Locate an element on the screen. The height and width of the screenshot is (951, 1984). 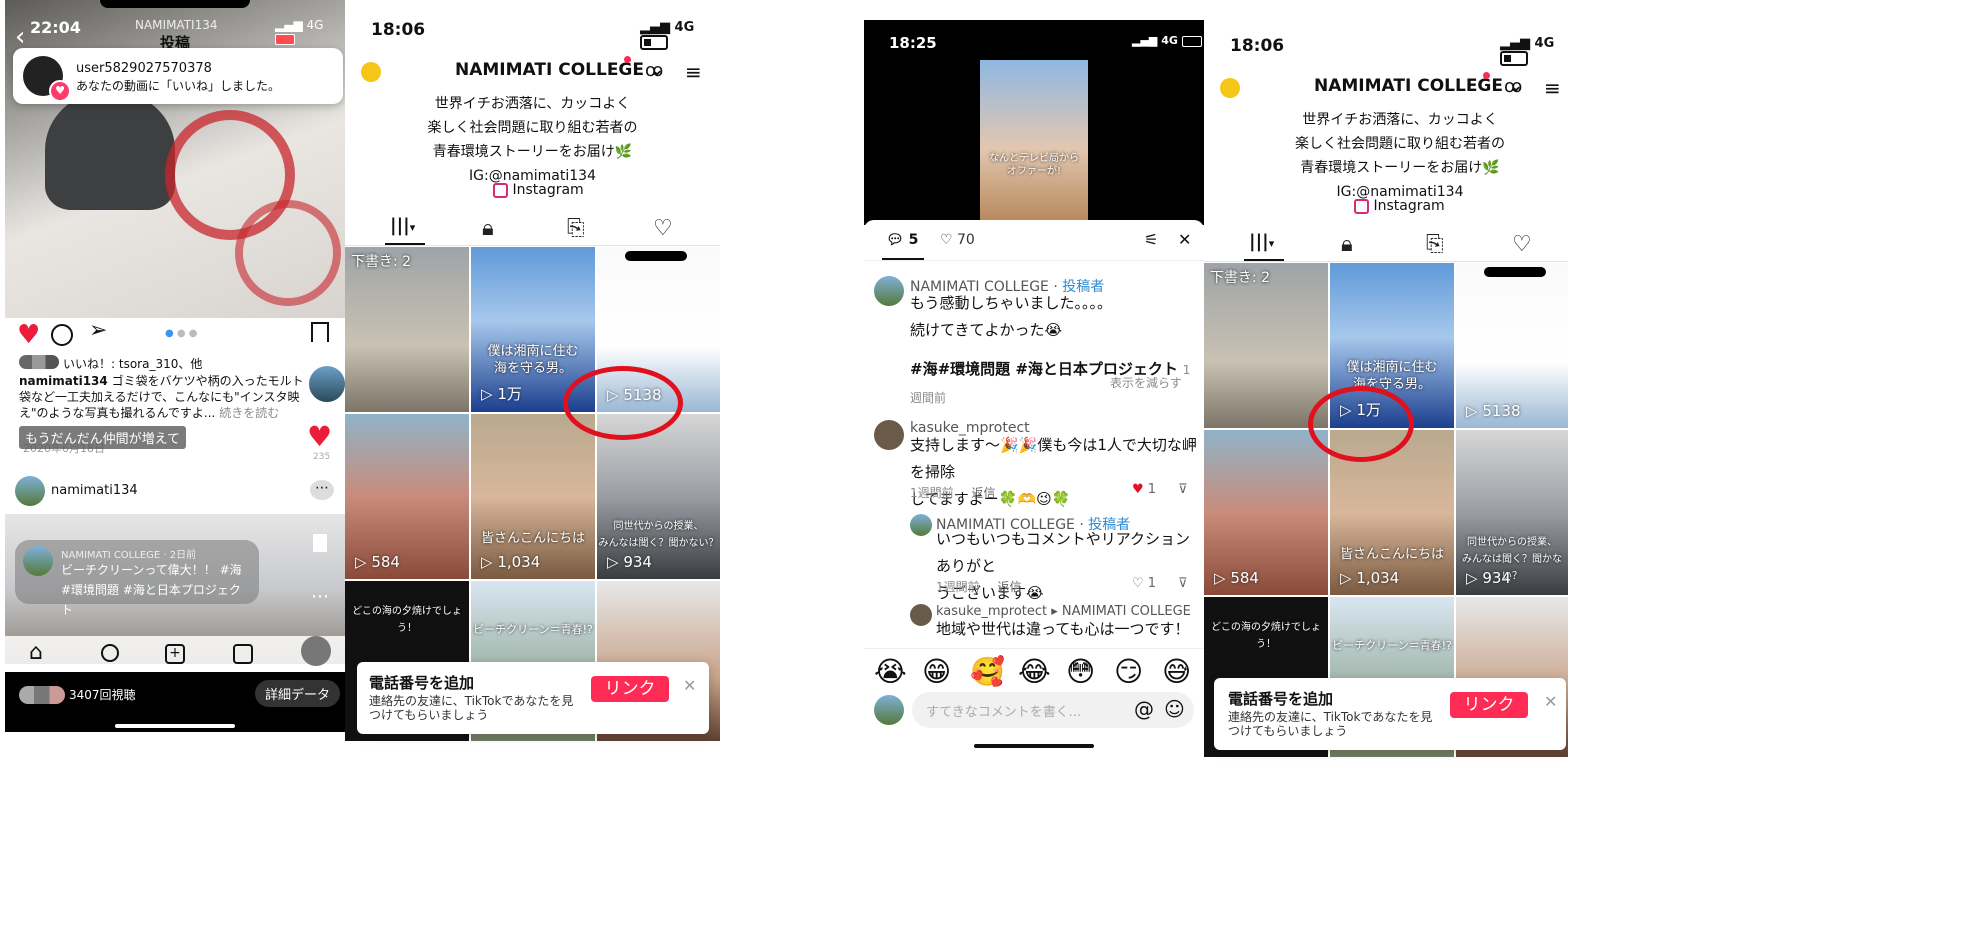
profile-name: namimati134 is located at coordinates (94, 490).